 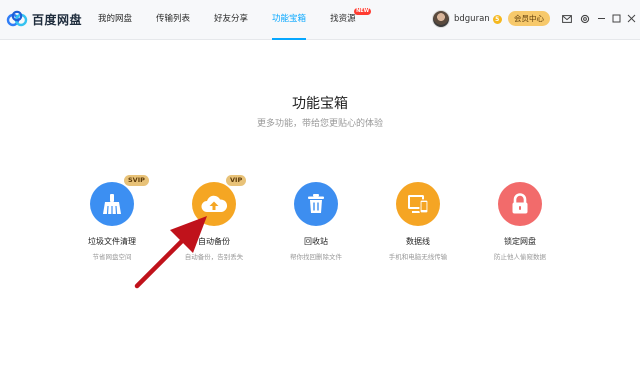 What do you see at coordinates (112, 241) in the screenshot?
I see `tool-name: 垃圾文件清理` at bounding box center [112, 241].